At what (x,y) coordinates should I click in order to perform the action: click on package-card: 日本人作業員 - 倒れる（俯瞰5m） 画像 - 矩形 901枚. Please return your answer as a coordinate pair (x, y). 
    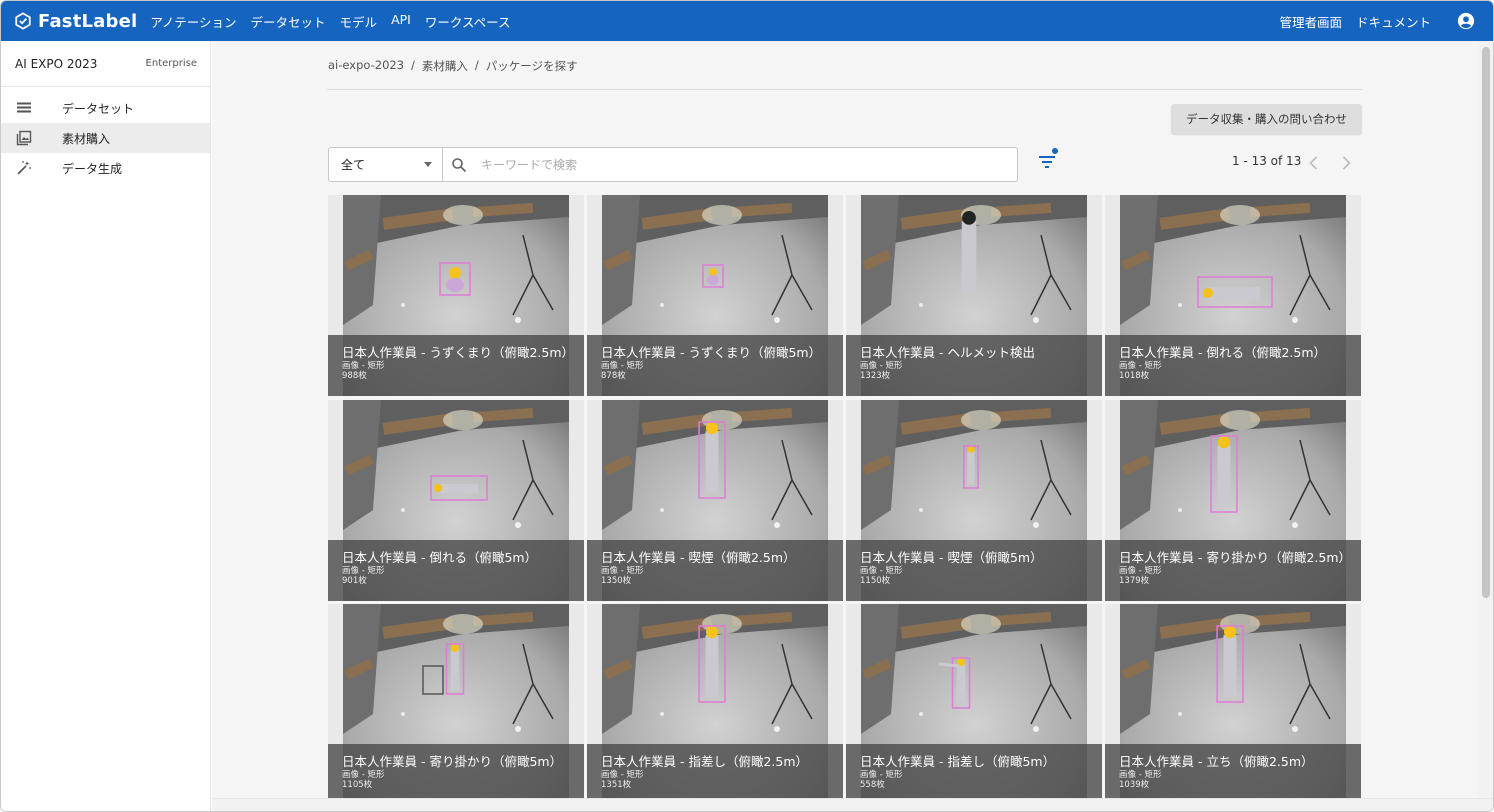
    Looking at the image, I should click on (456, 500).